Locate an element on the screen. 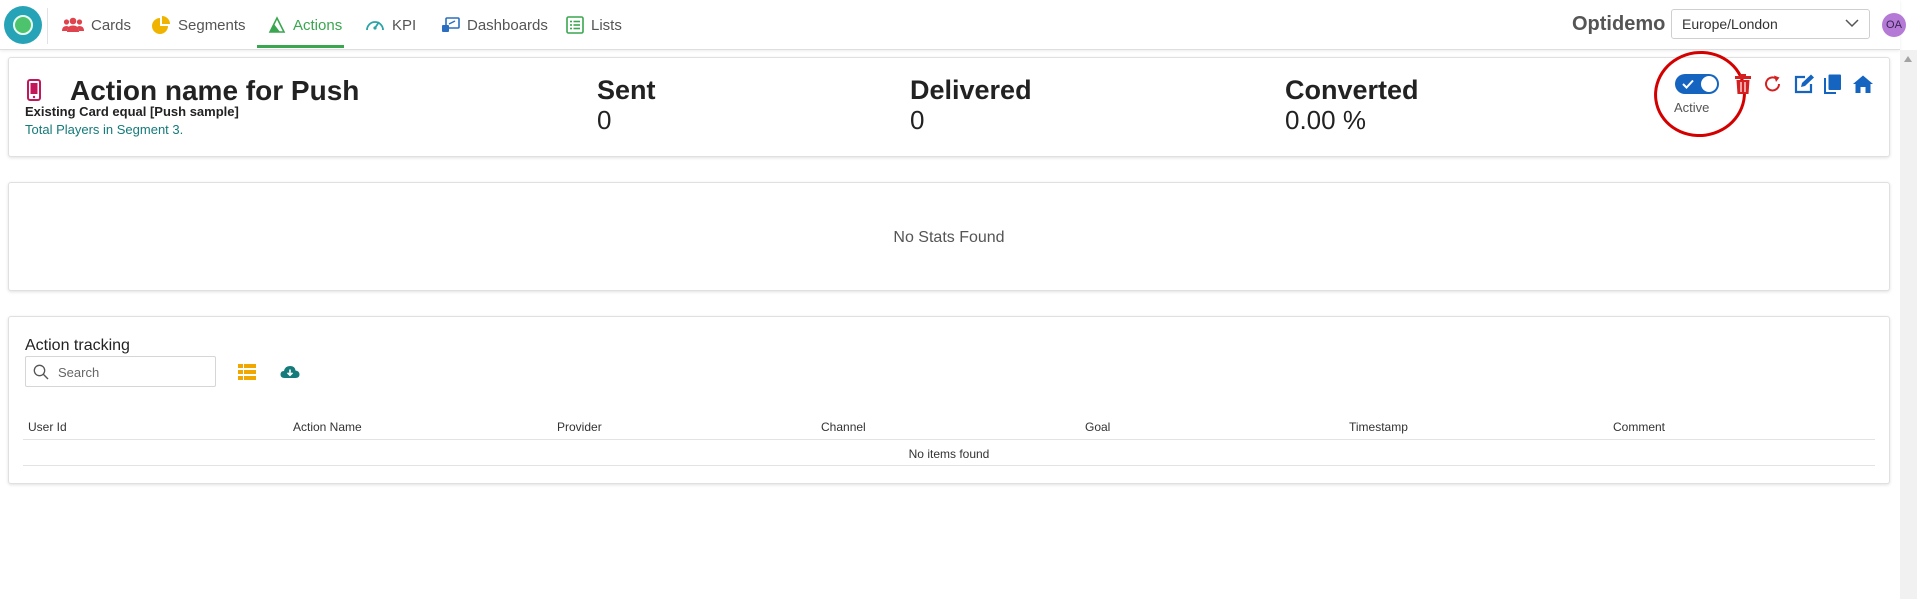 The height and width of the screenshot is (599, 1917). empty-stats-message: No Stats Found is located at coordinates (949, 237).